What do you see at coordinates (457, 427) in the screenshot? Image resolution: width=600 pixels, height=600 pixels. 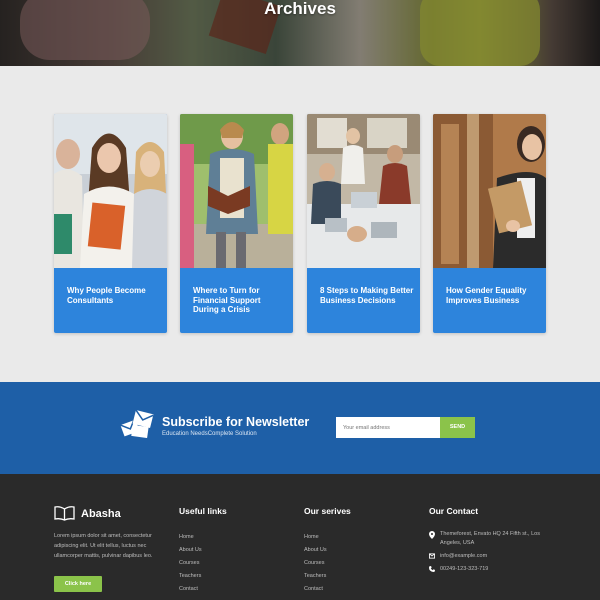 I see `send-button: SEND` at bounding box center [457, 427].